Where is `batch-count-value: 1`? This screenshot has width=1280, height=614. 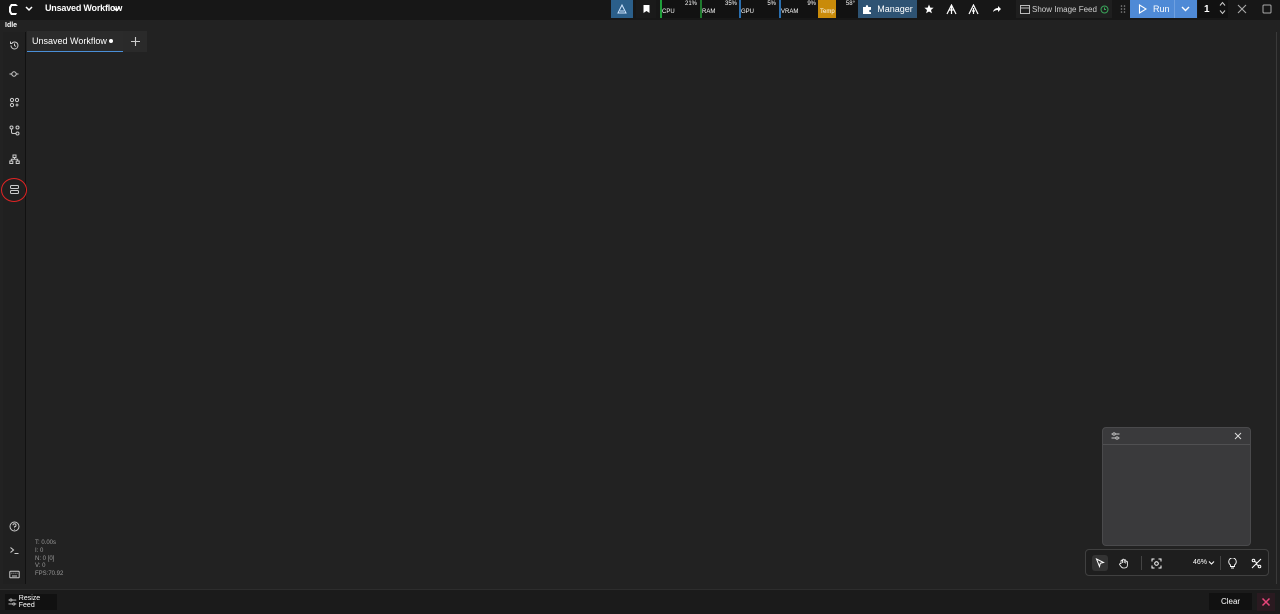
batch-count-value: 1 is located at coordinates (1207, 9).